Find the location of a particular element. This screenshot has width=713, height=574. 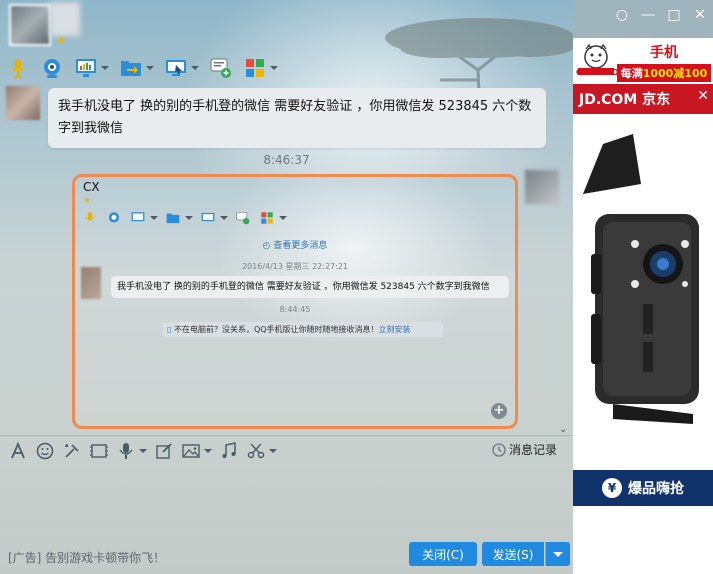

message-timestamp: 8:46:37 is located at coordinates (286, 160).